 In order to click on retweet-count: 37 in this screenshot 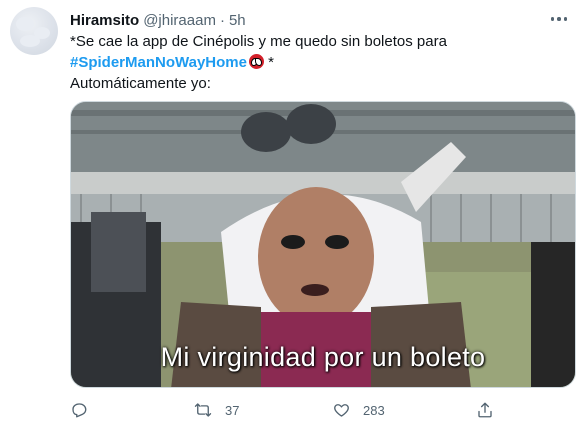, I will do `click(232, 410)`.